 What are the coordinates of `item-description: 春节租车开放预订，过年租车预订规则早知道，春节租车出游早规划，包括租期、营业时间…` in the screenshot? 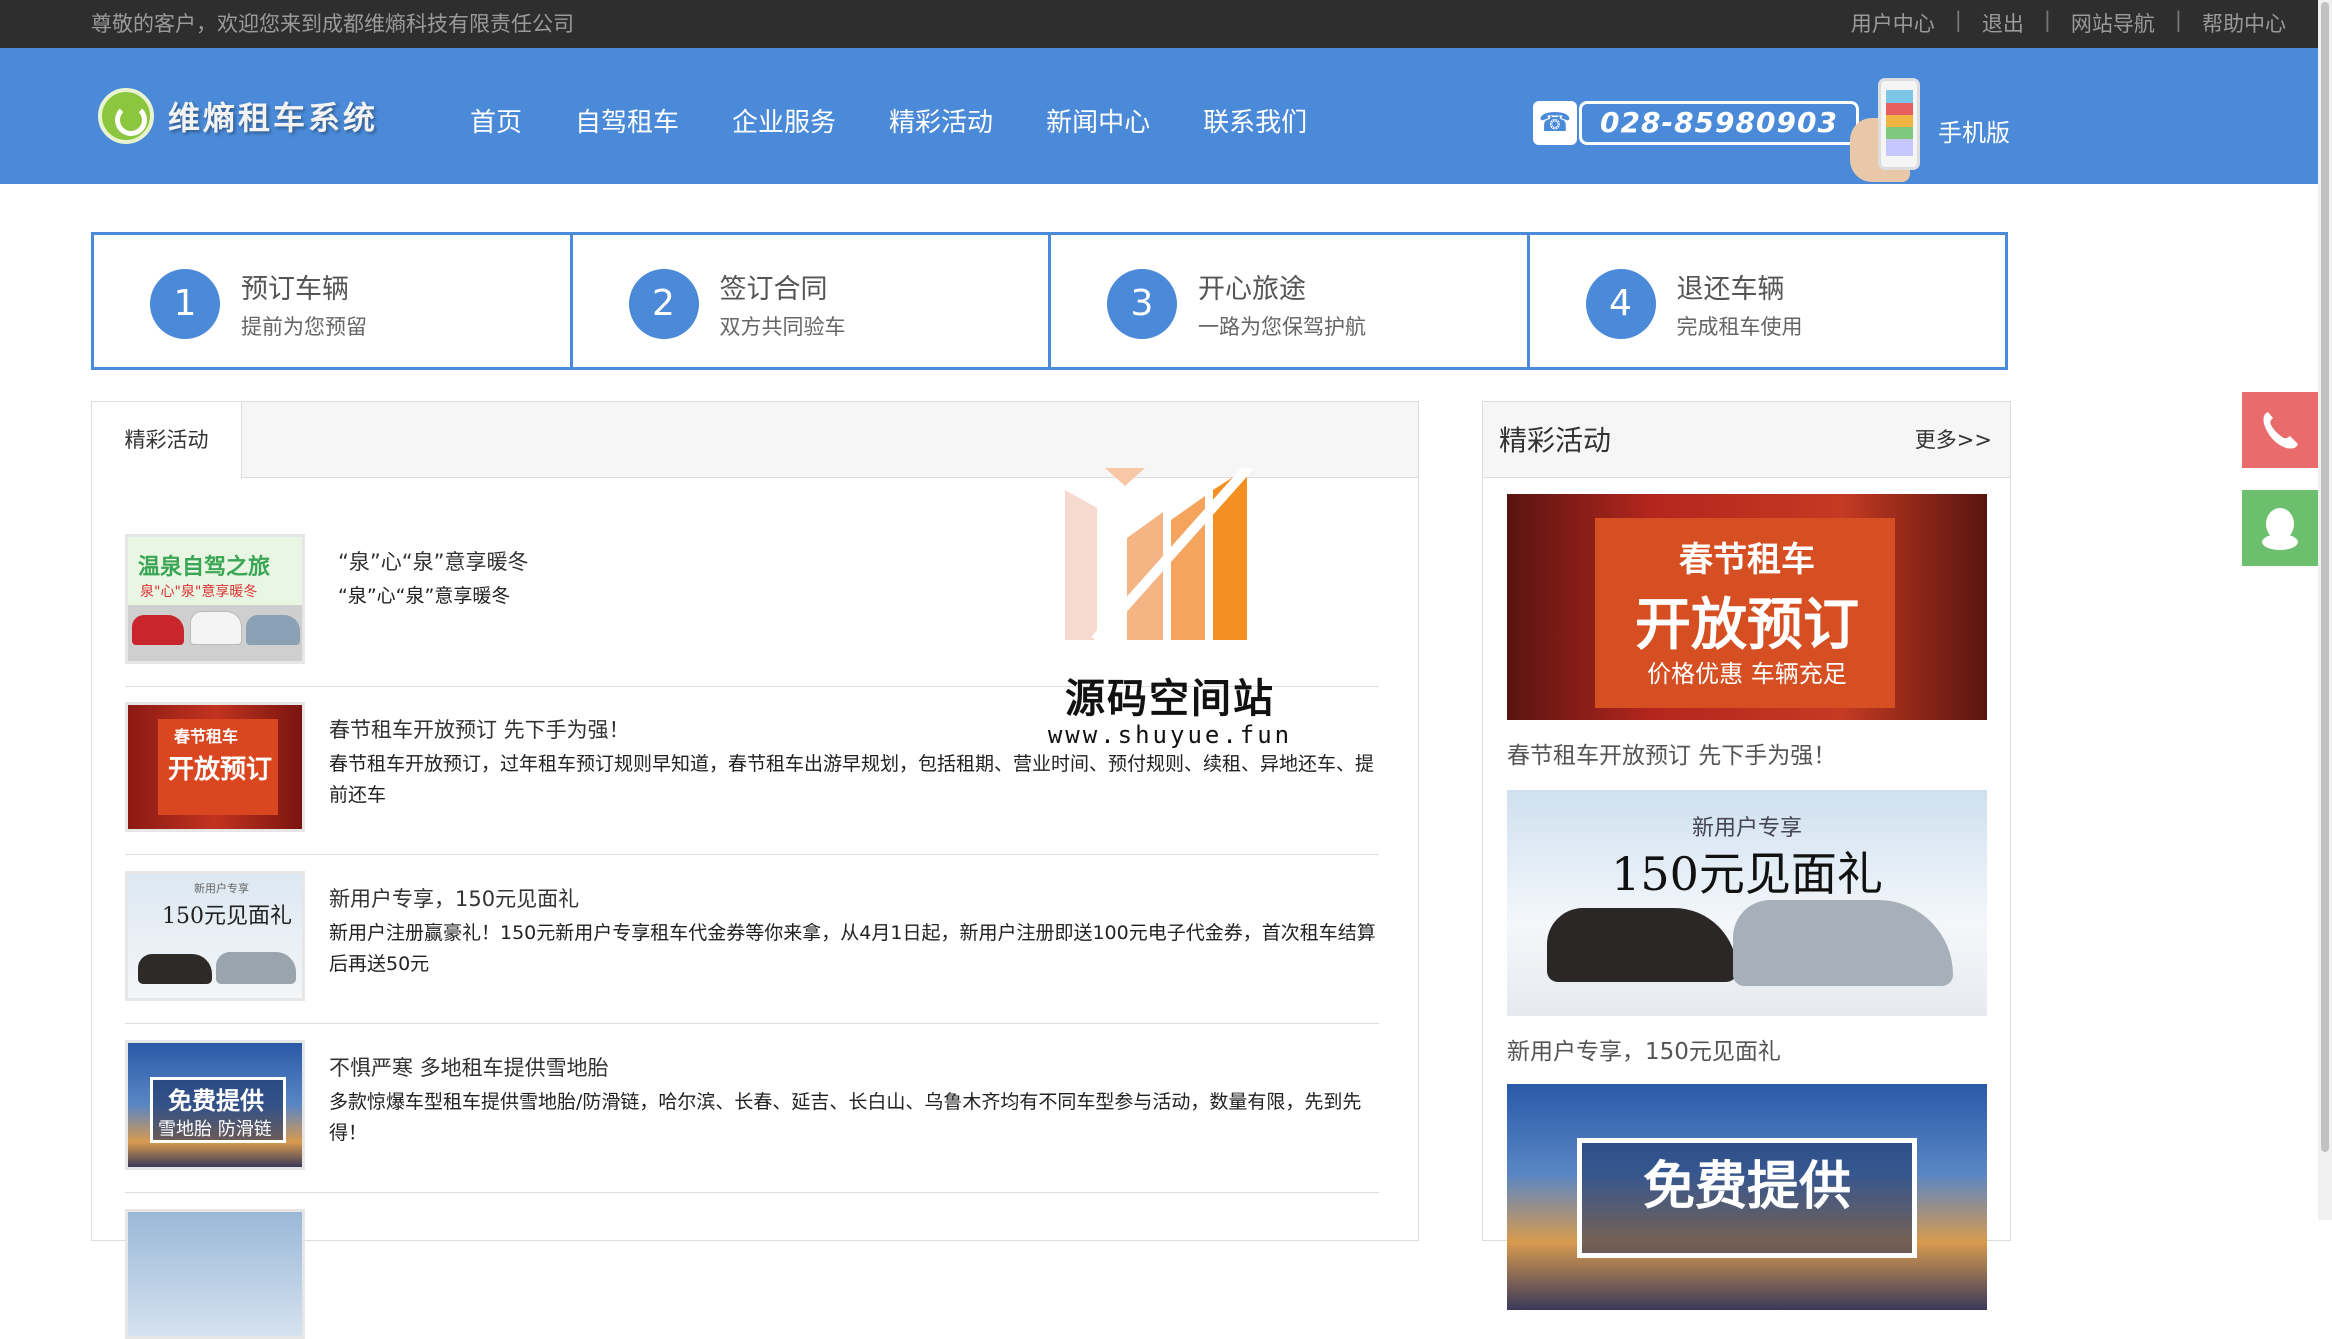 It's located at (852, 779).